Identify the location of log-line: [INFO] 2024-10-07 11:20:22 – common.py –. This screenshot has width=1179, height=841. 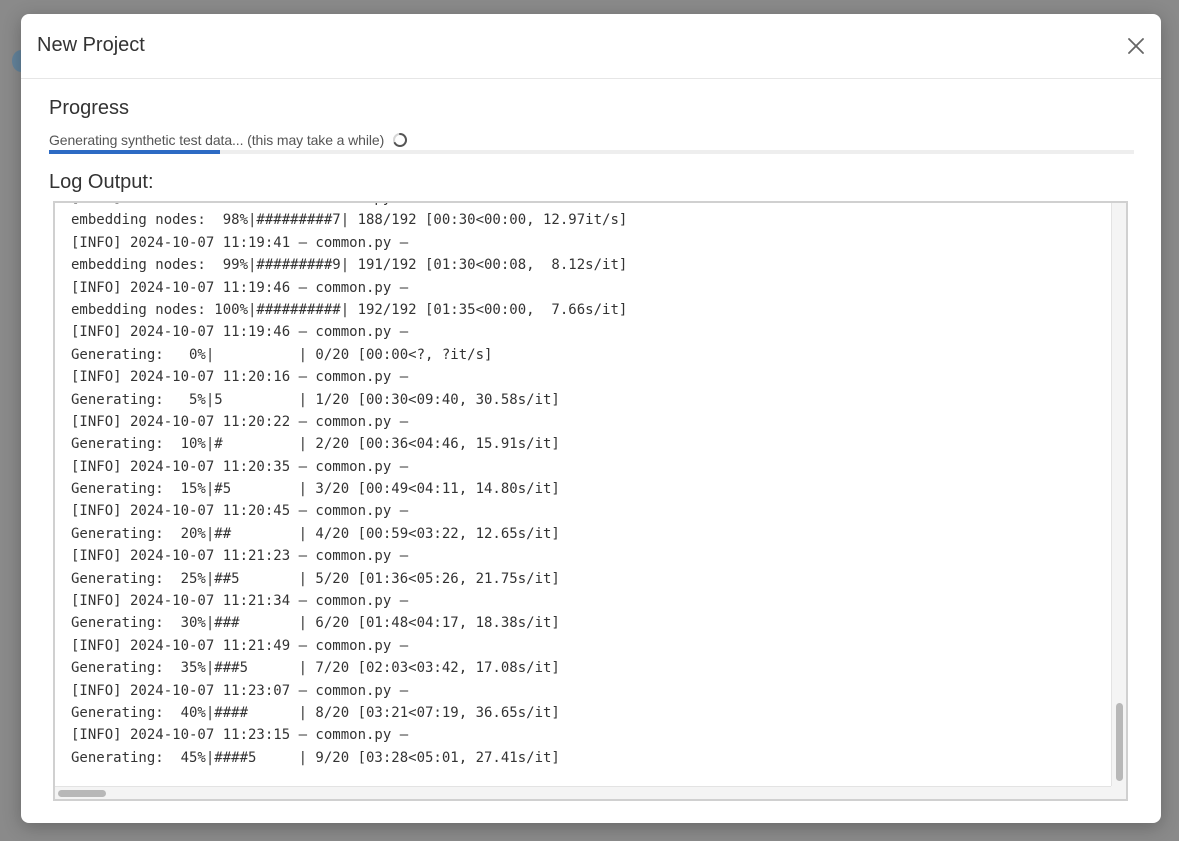
(240, 421).